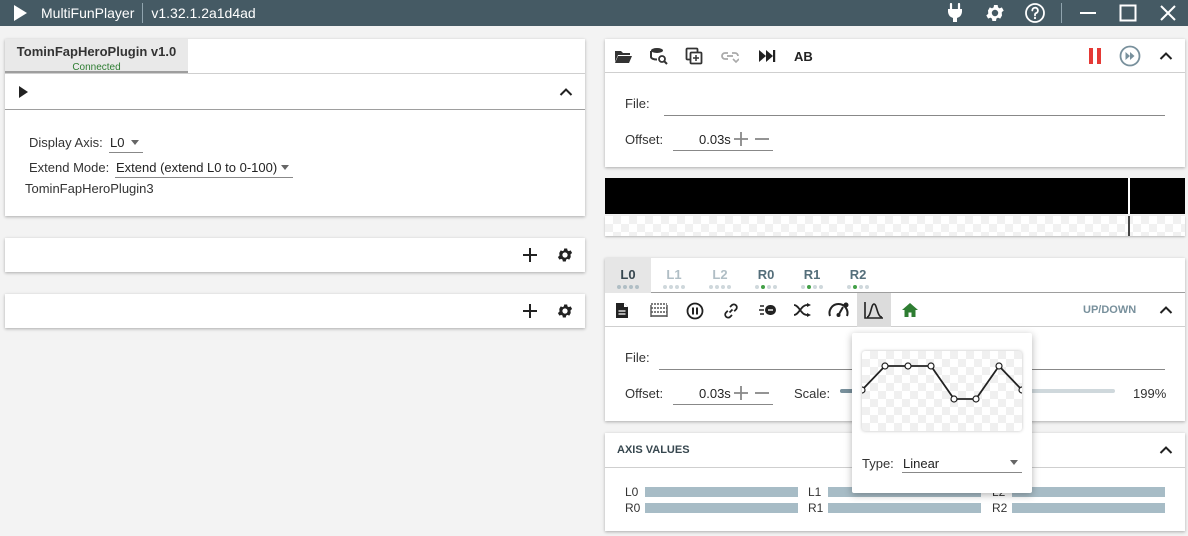 This screenshot has width=1188, height=536. I want to click on tab-axis-l1: L1, so click(674, 275).